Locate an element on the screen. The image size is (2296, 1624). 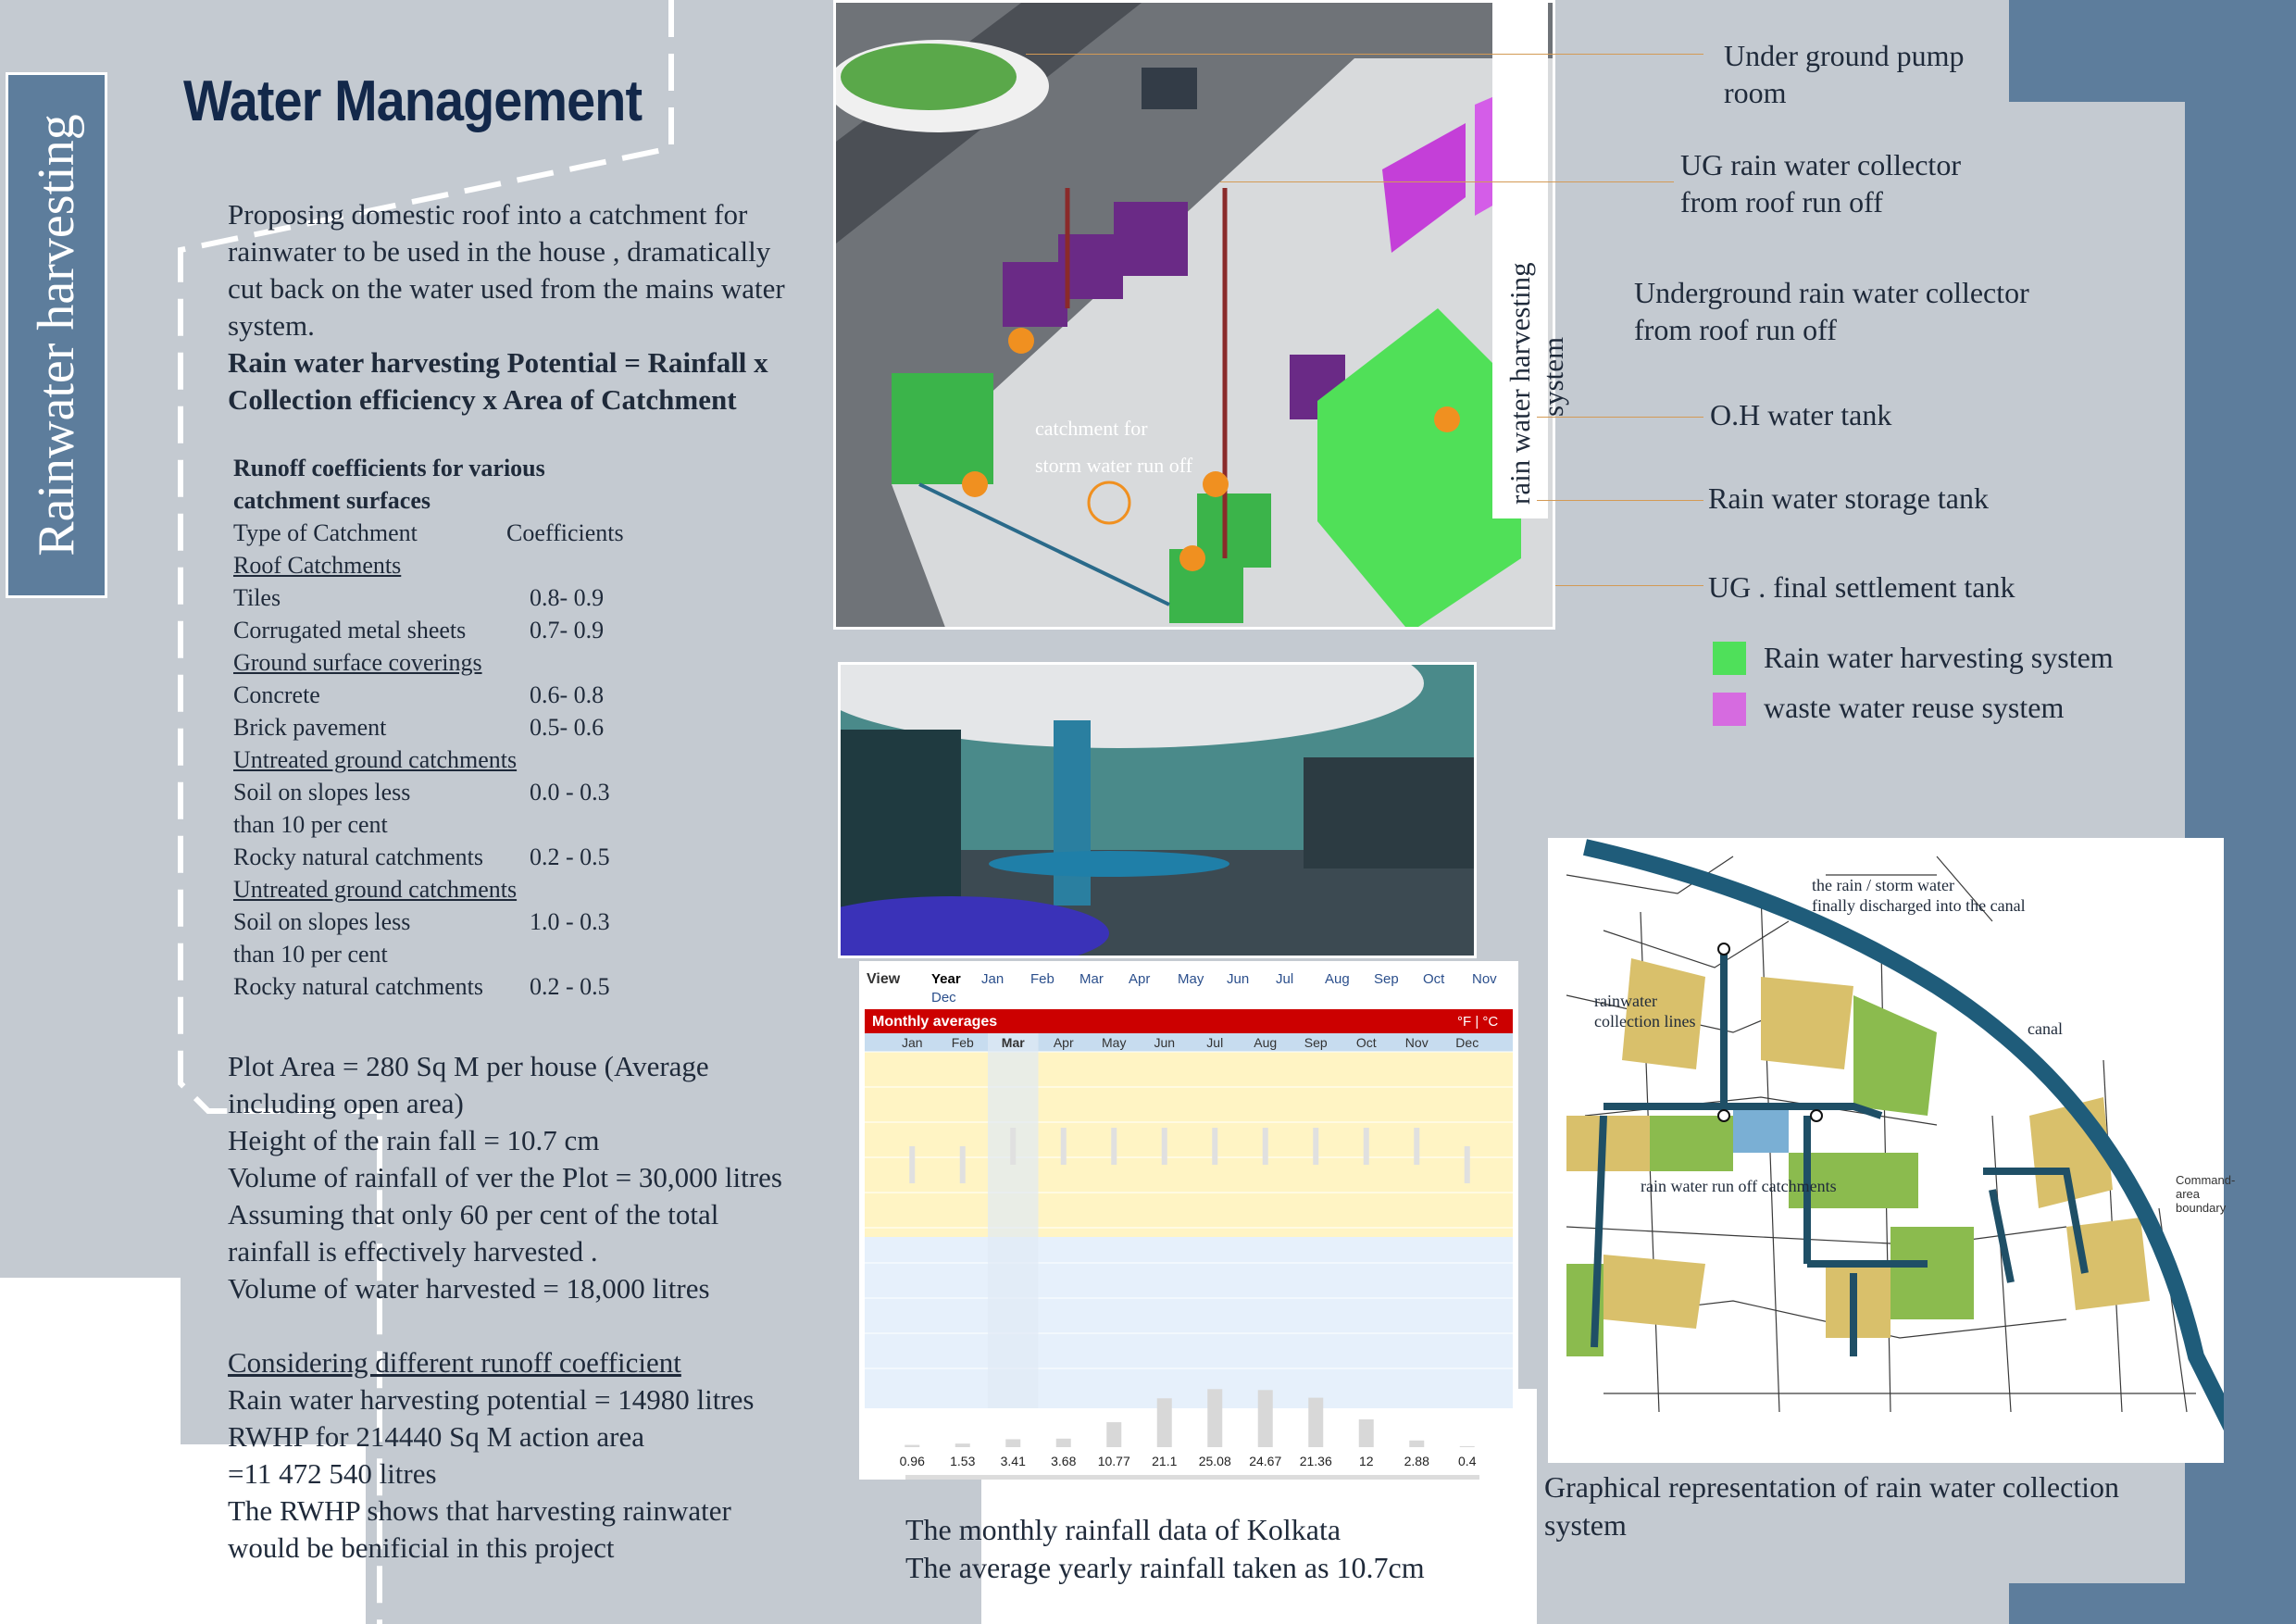
chart-nav-item: Dec is located at coordinates (943, 998).